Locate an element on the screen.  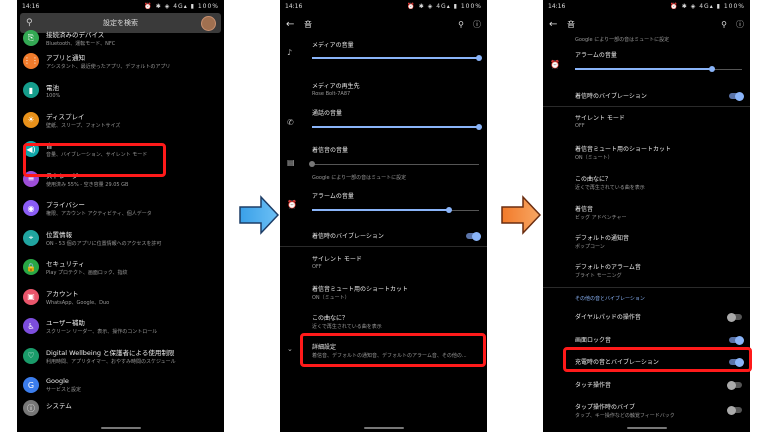
settings-item-subtitle: ON - 53 個のアプリに位置情報へのアクセスを許可 is located at coordinates (104, 243).